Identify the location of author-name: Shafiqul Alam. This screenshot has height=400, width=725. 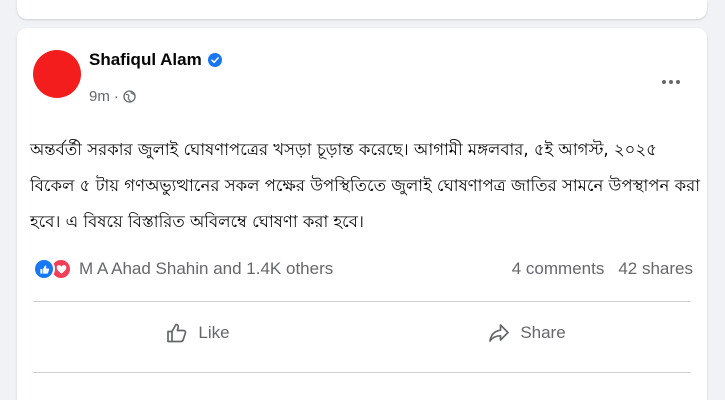
(145, 60).